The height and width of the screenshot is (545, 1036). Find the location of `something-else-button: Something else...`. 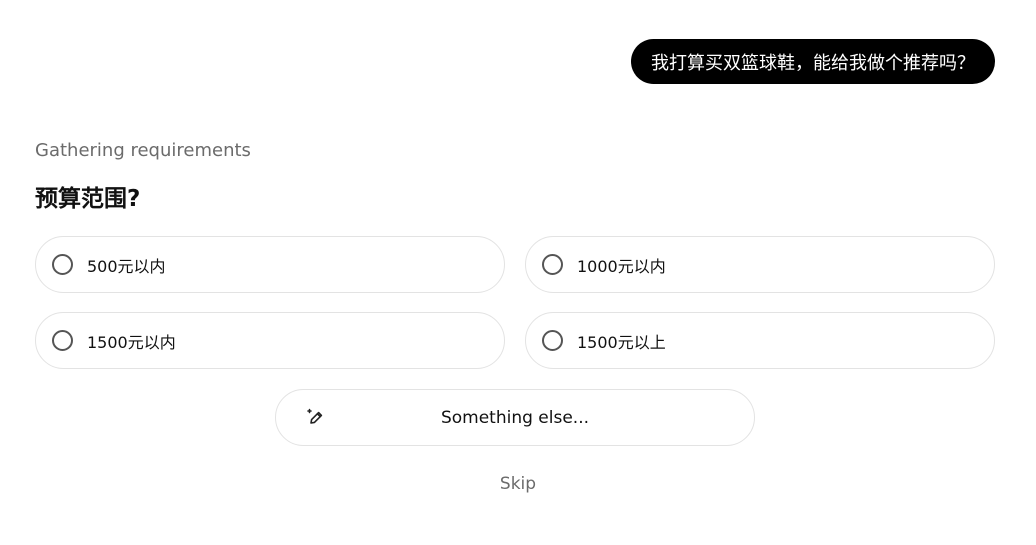

something-else-button: Something else... is located at coordinates (515, 417).